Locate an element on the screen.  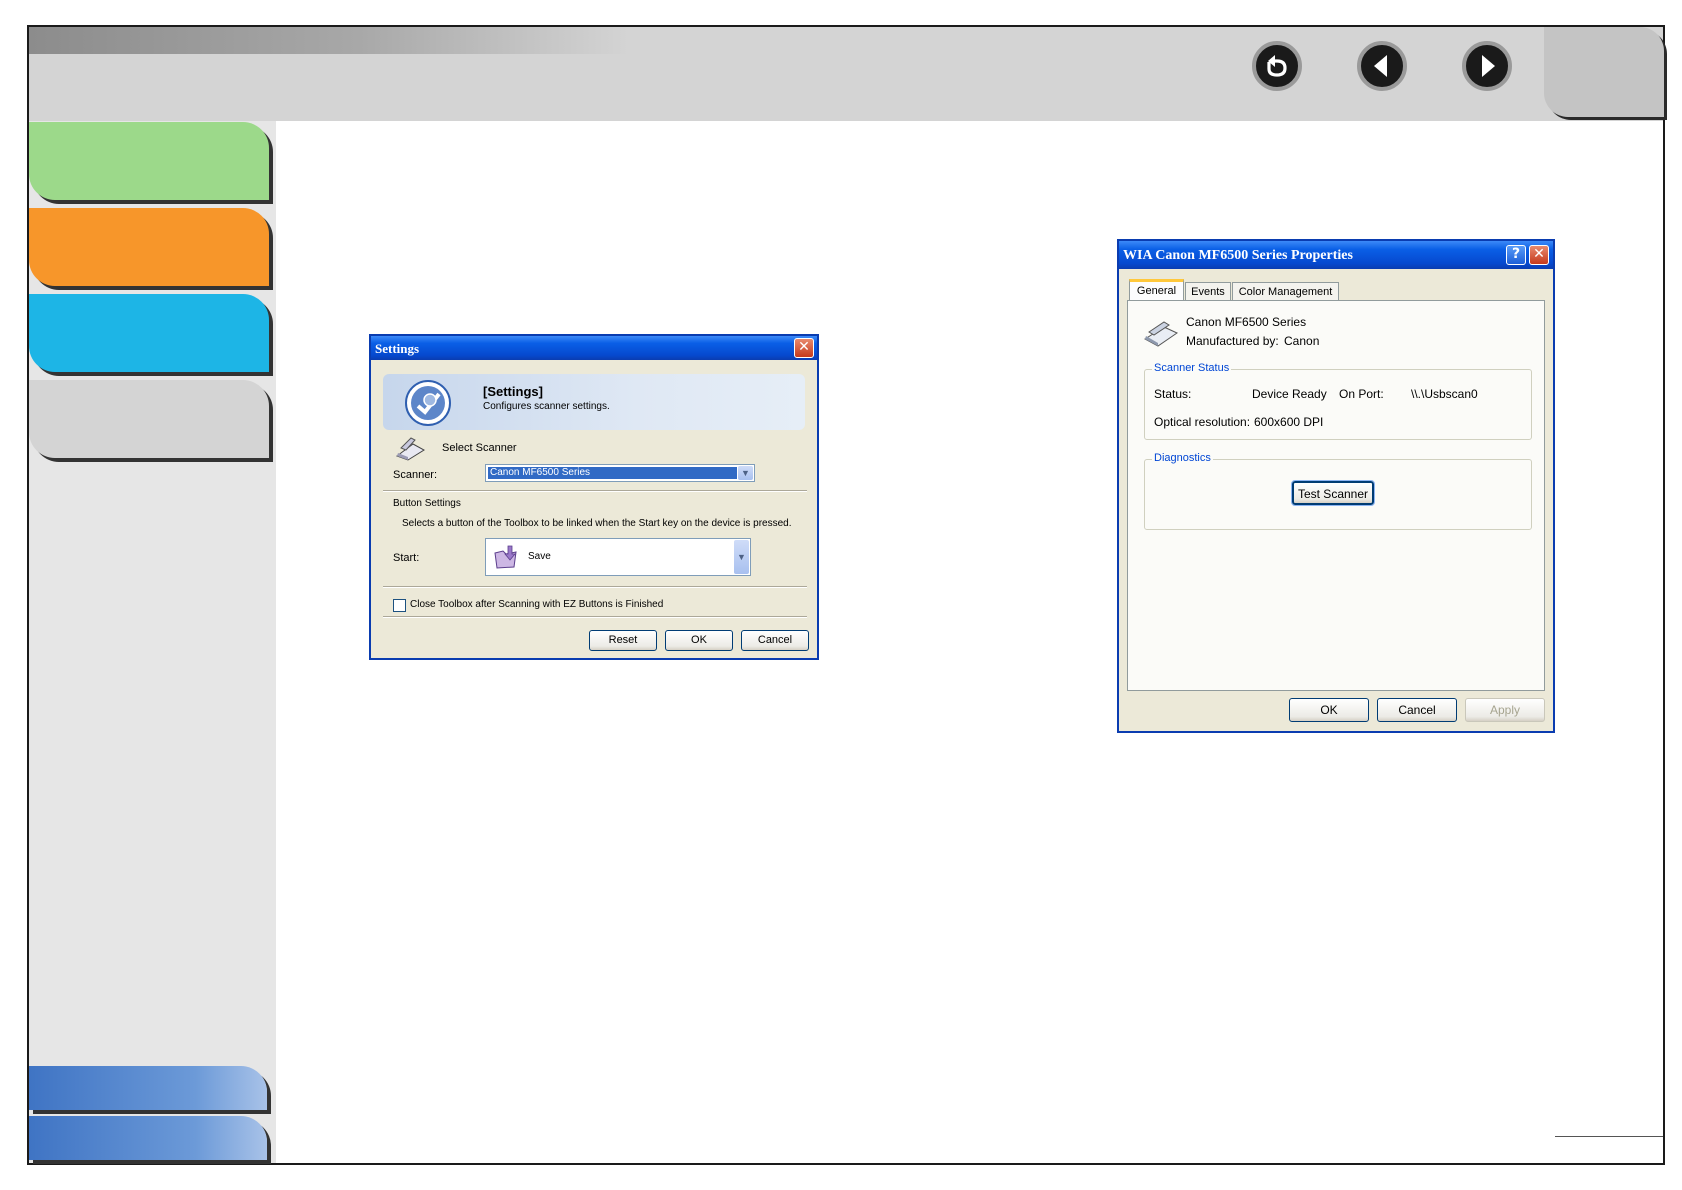
settings-titlebar: Settings ✕ is located at coordinates (594, 348).